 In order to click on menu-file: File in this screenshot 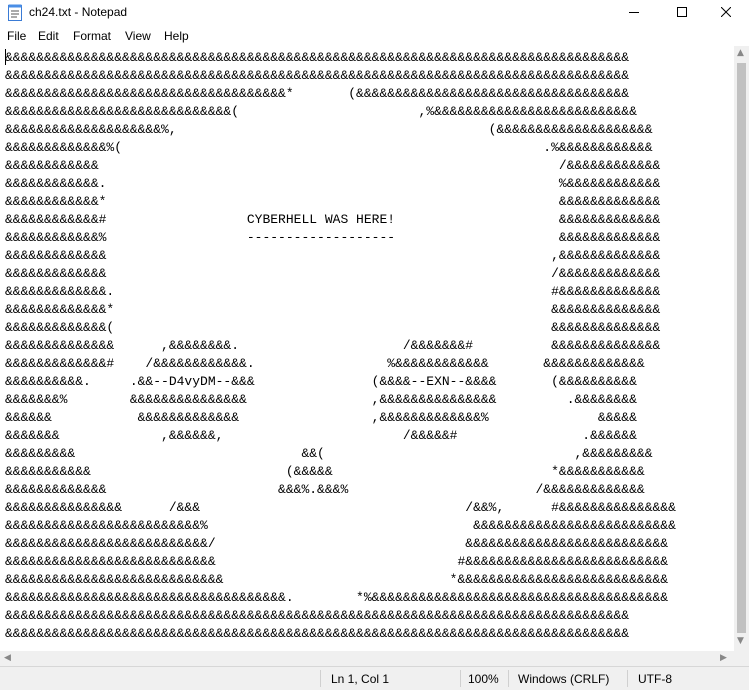, I will do `click(16, 36)`.